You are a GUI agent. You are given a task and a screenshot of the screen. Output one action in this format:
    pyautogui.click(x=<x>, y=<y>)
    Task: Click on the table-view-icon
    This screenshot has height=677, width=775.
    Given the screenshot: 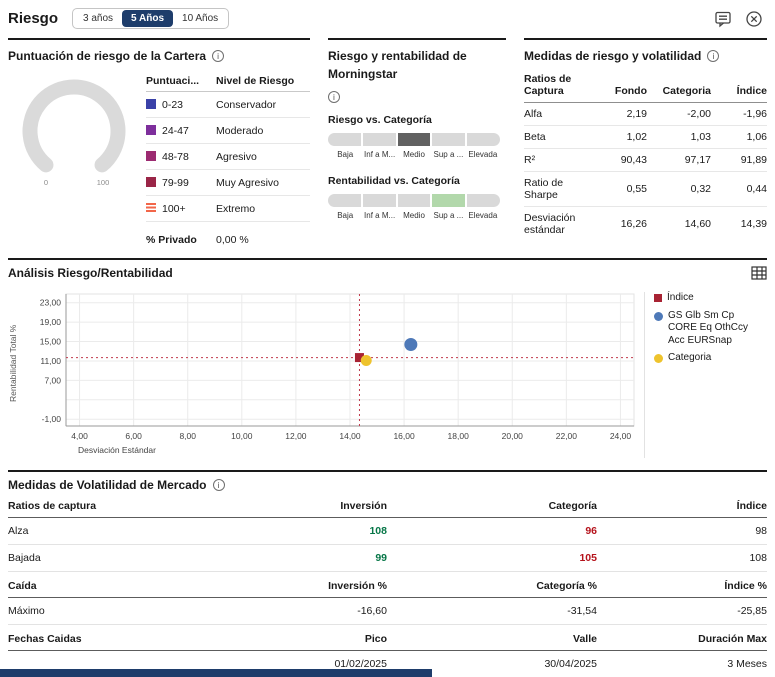 What is the action you would take?
    pyautogui.click(x=759, y=273)
    